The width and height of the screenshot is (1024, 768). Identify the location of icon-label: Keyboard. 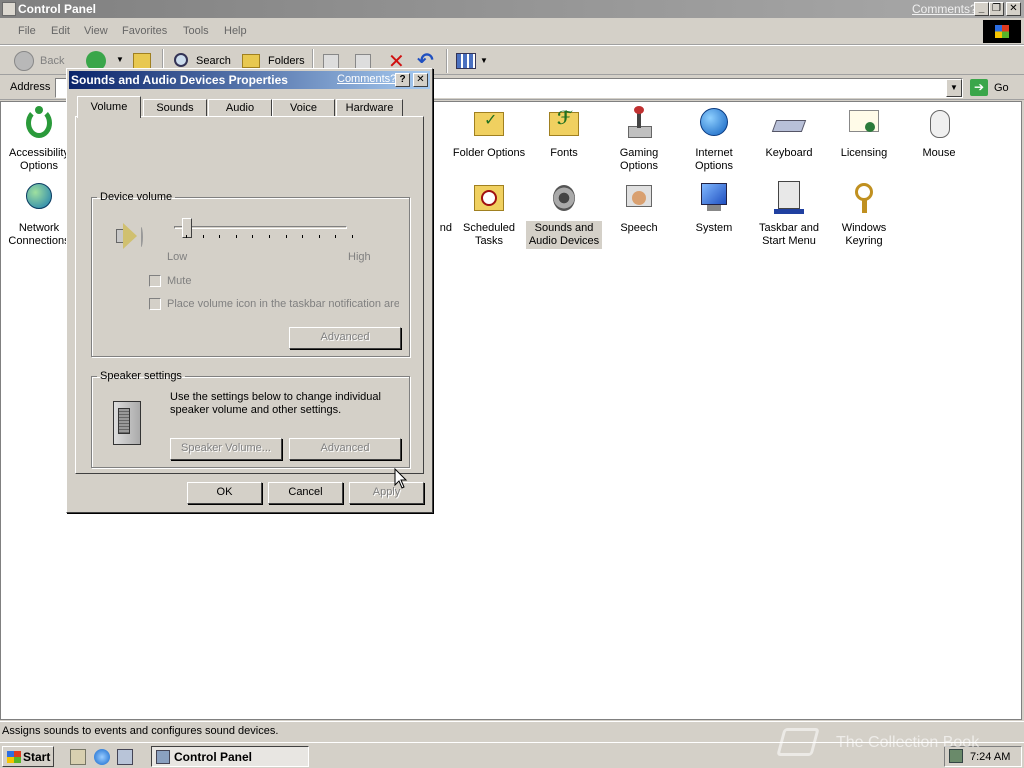
(789, 153).